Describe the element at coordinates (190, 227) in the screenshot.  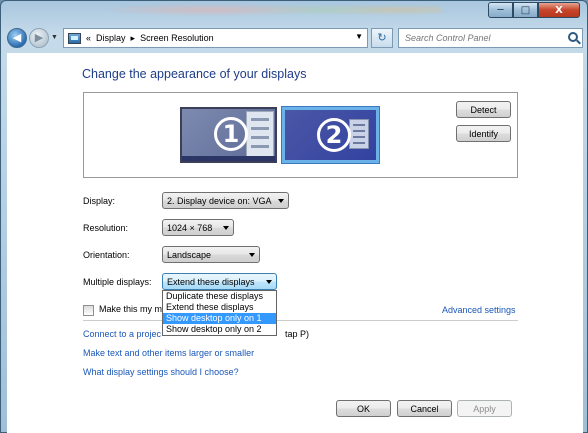
I see `resolution-select-value: 1024 × 768` at that location.